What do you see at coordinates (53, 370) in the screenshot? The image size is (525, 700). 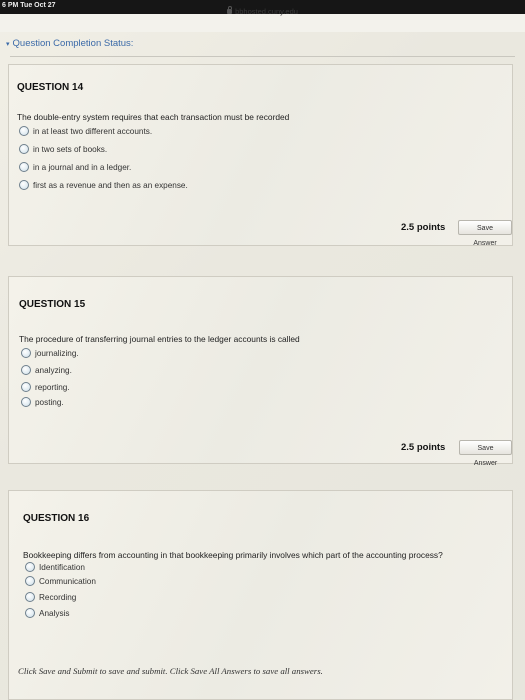 I see `option-label: analyzing.` at bounding box center [53, 370].